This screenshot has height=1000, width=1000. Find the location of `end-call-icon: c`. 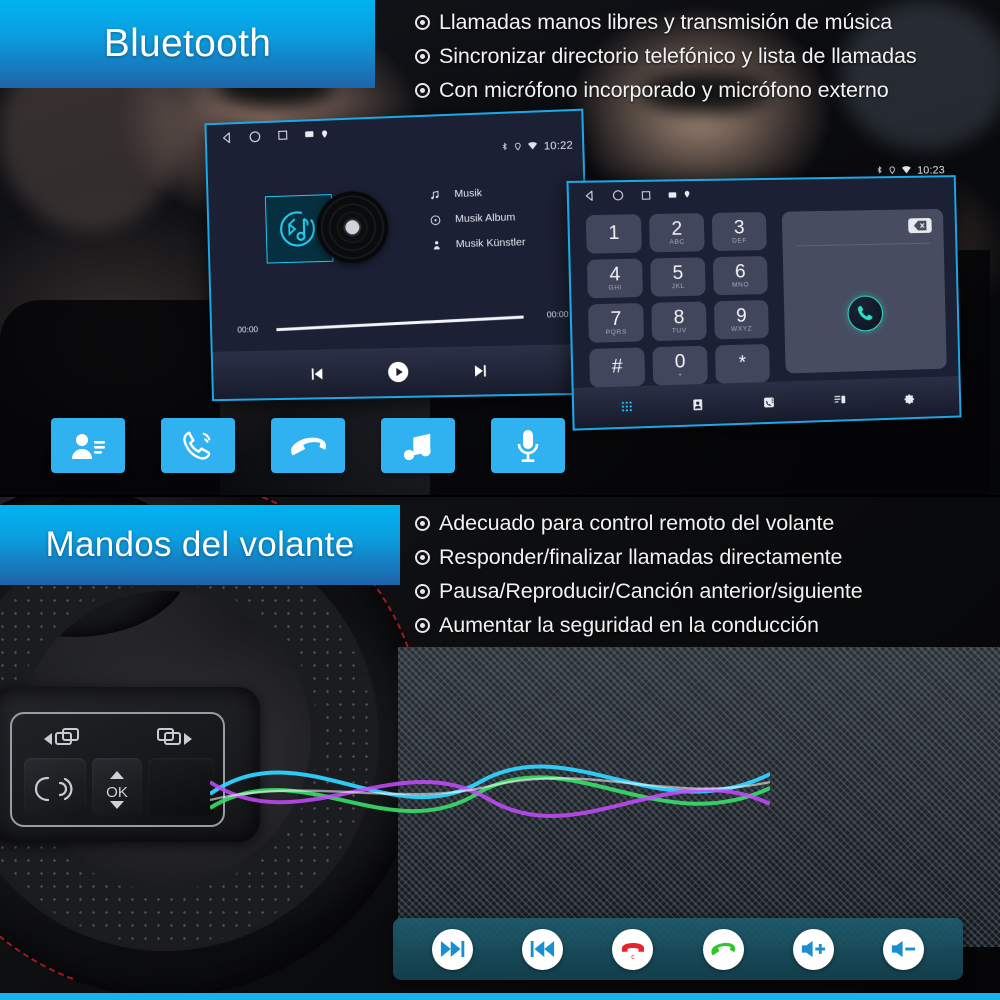

end-call-icon: c is located at coordinates (633, 949).